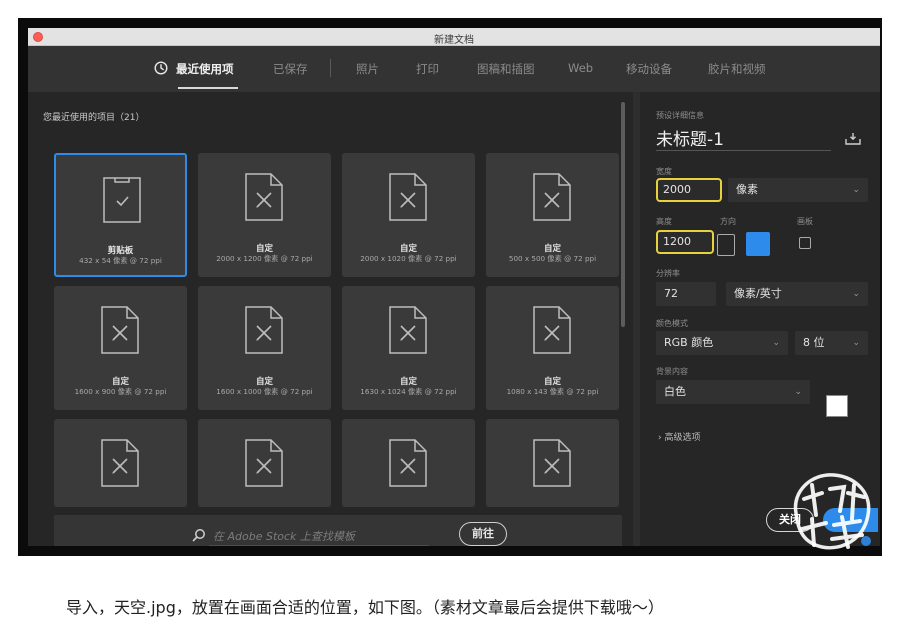 The height and width of the screenshot is (632, 900). I want to click on go-button: 前往, so click(483, 534).